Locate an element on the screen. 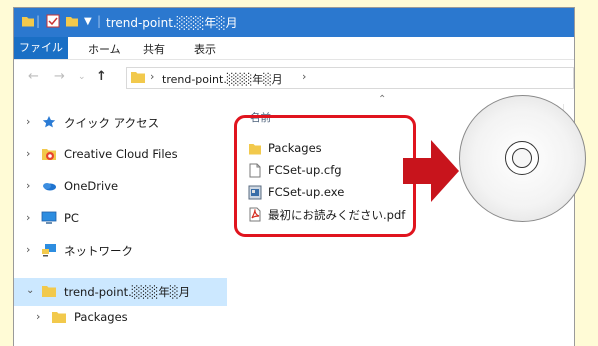 This screenshot has width=598, height=346. sidebar-item-onedrive: › OneDrive is located at coordinates (120, 187).